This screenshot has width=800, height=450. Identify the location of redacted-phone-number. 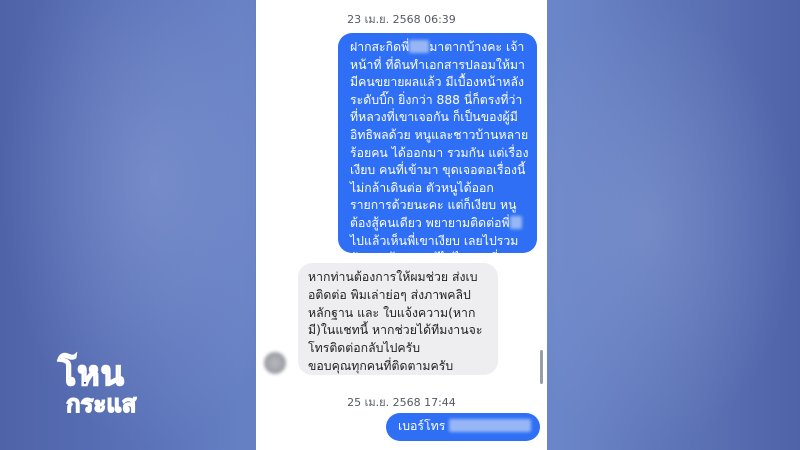
(490, 425).